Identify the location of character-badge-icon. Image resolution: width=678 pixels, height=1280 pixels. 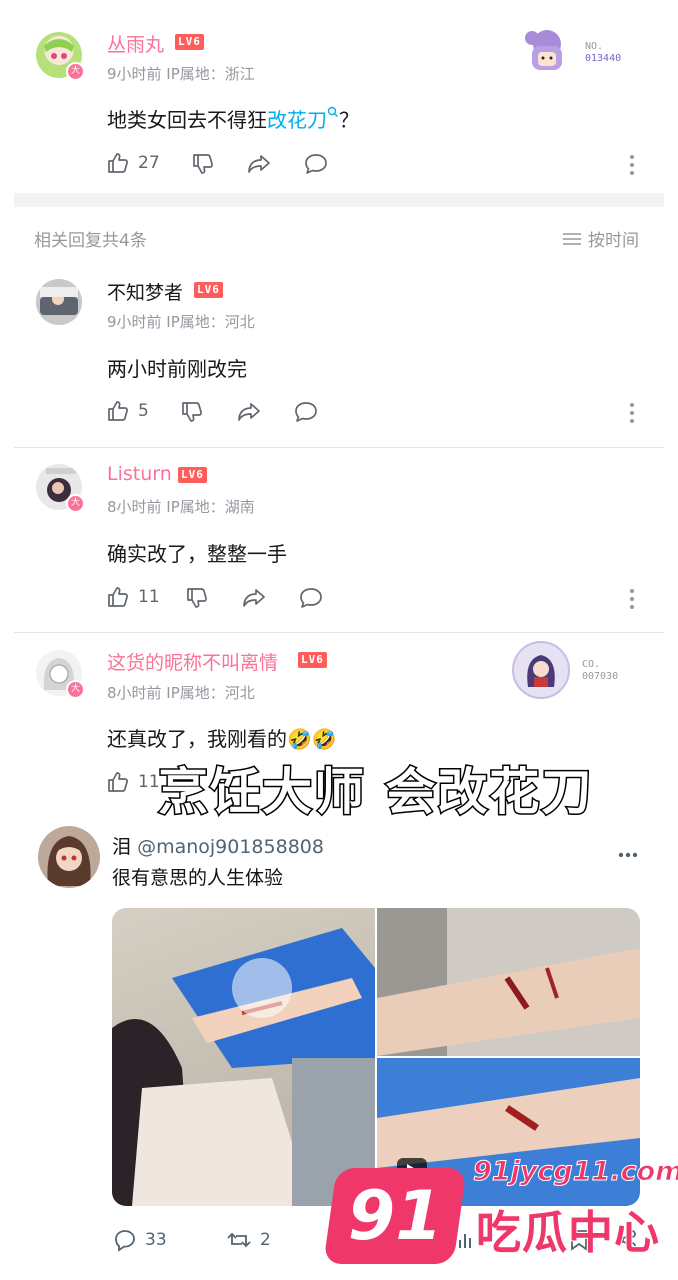
(541, 671).